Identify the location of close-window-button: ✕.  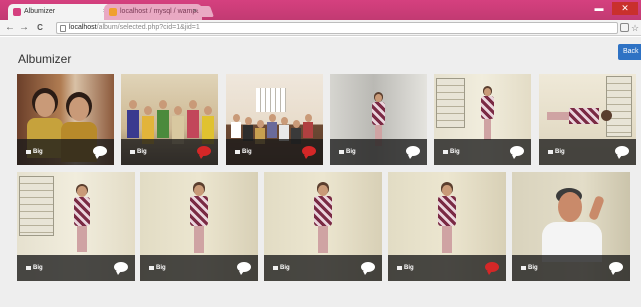
(625, 8).